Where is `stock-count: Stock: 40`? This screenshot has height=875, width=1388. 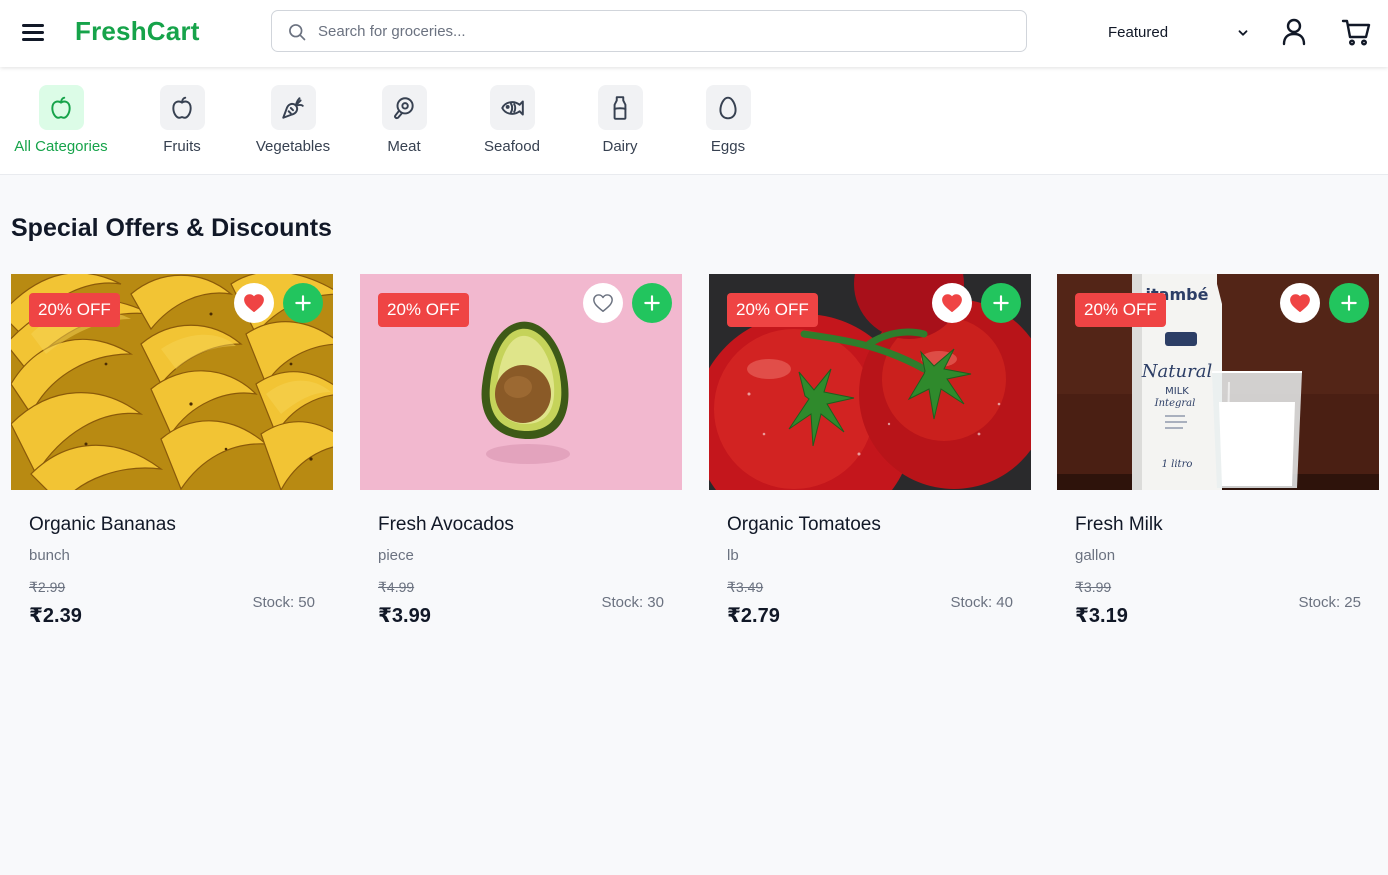 stock-count: Stock: 40 is located at coordinates (981, 602).